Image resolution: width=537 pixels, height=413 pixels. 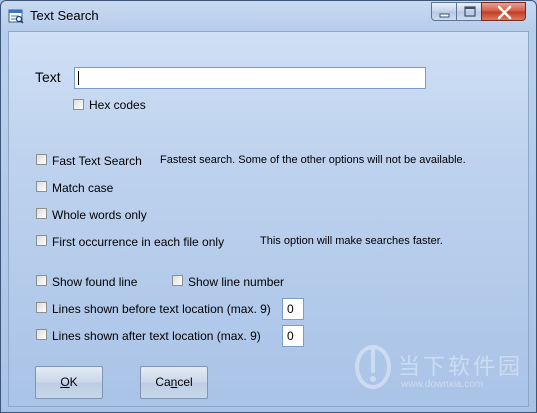 I want to click on match-case-label: Match case, so click(x=82, y=188).